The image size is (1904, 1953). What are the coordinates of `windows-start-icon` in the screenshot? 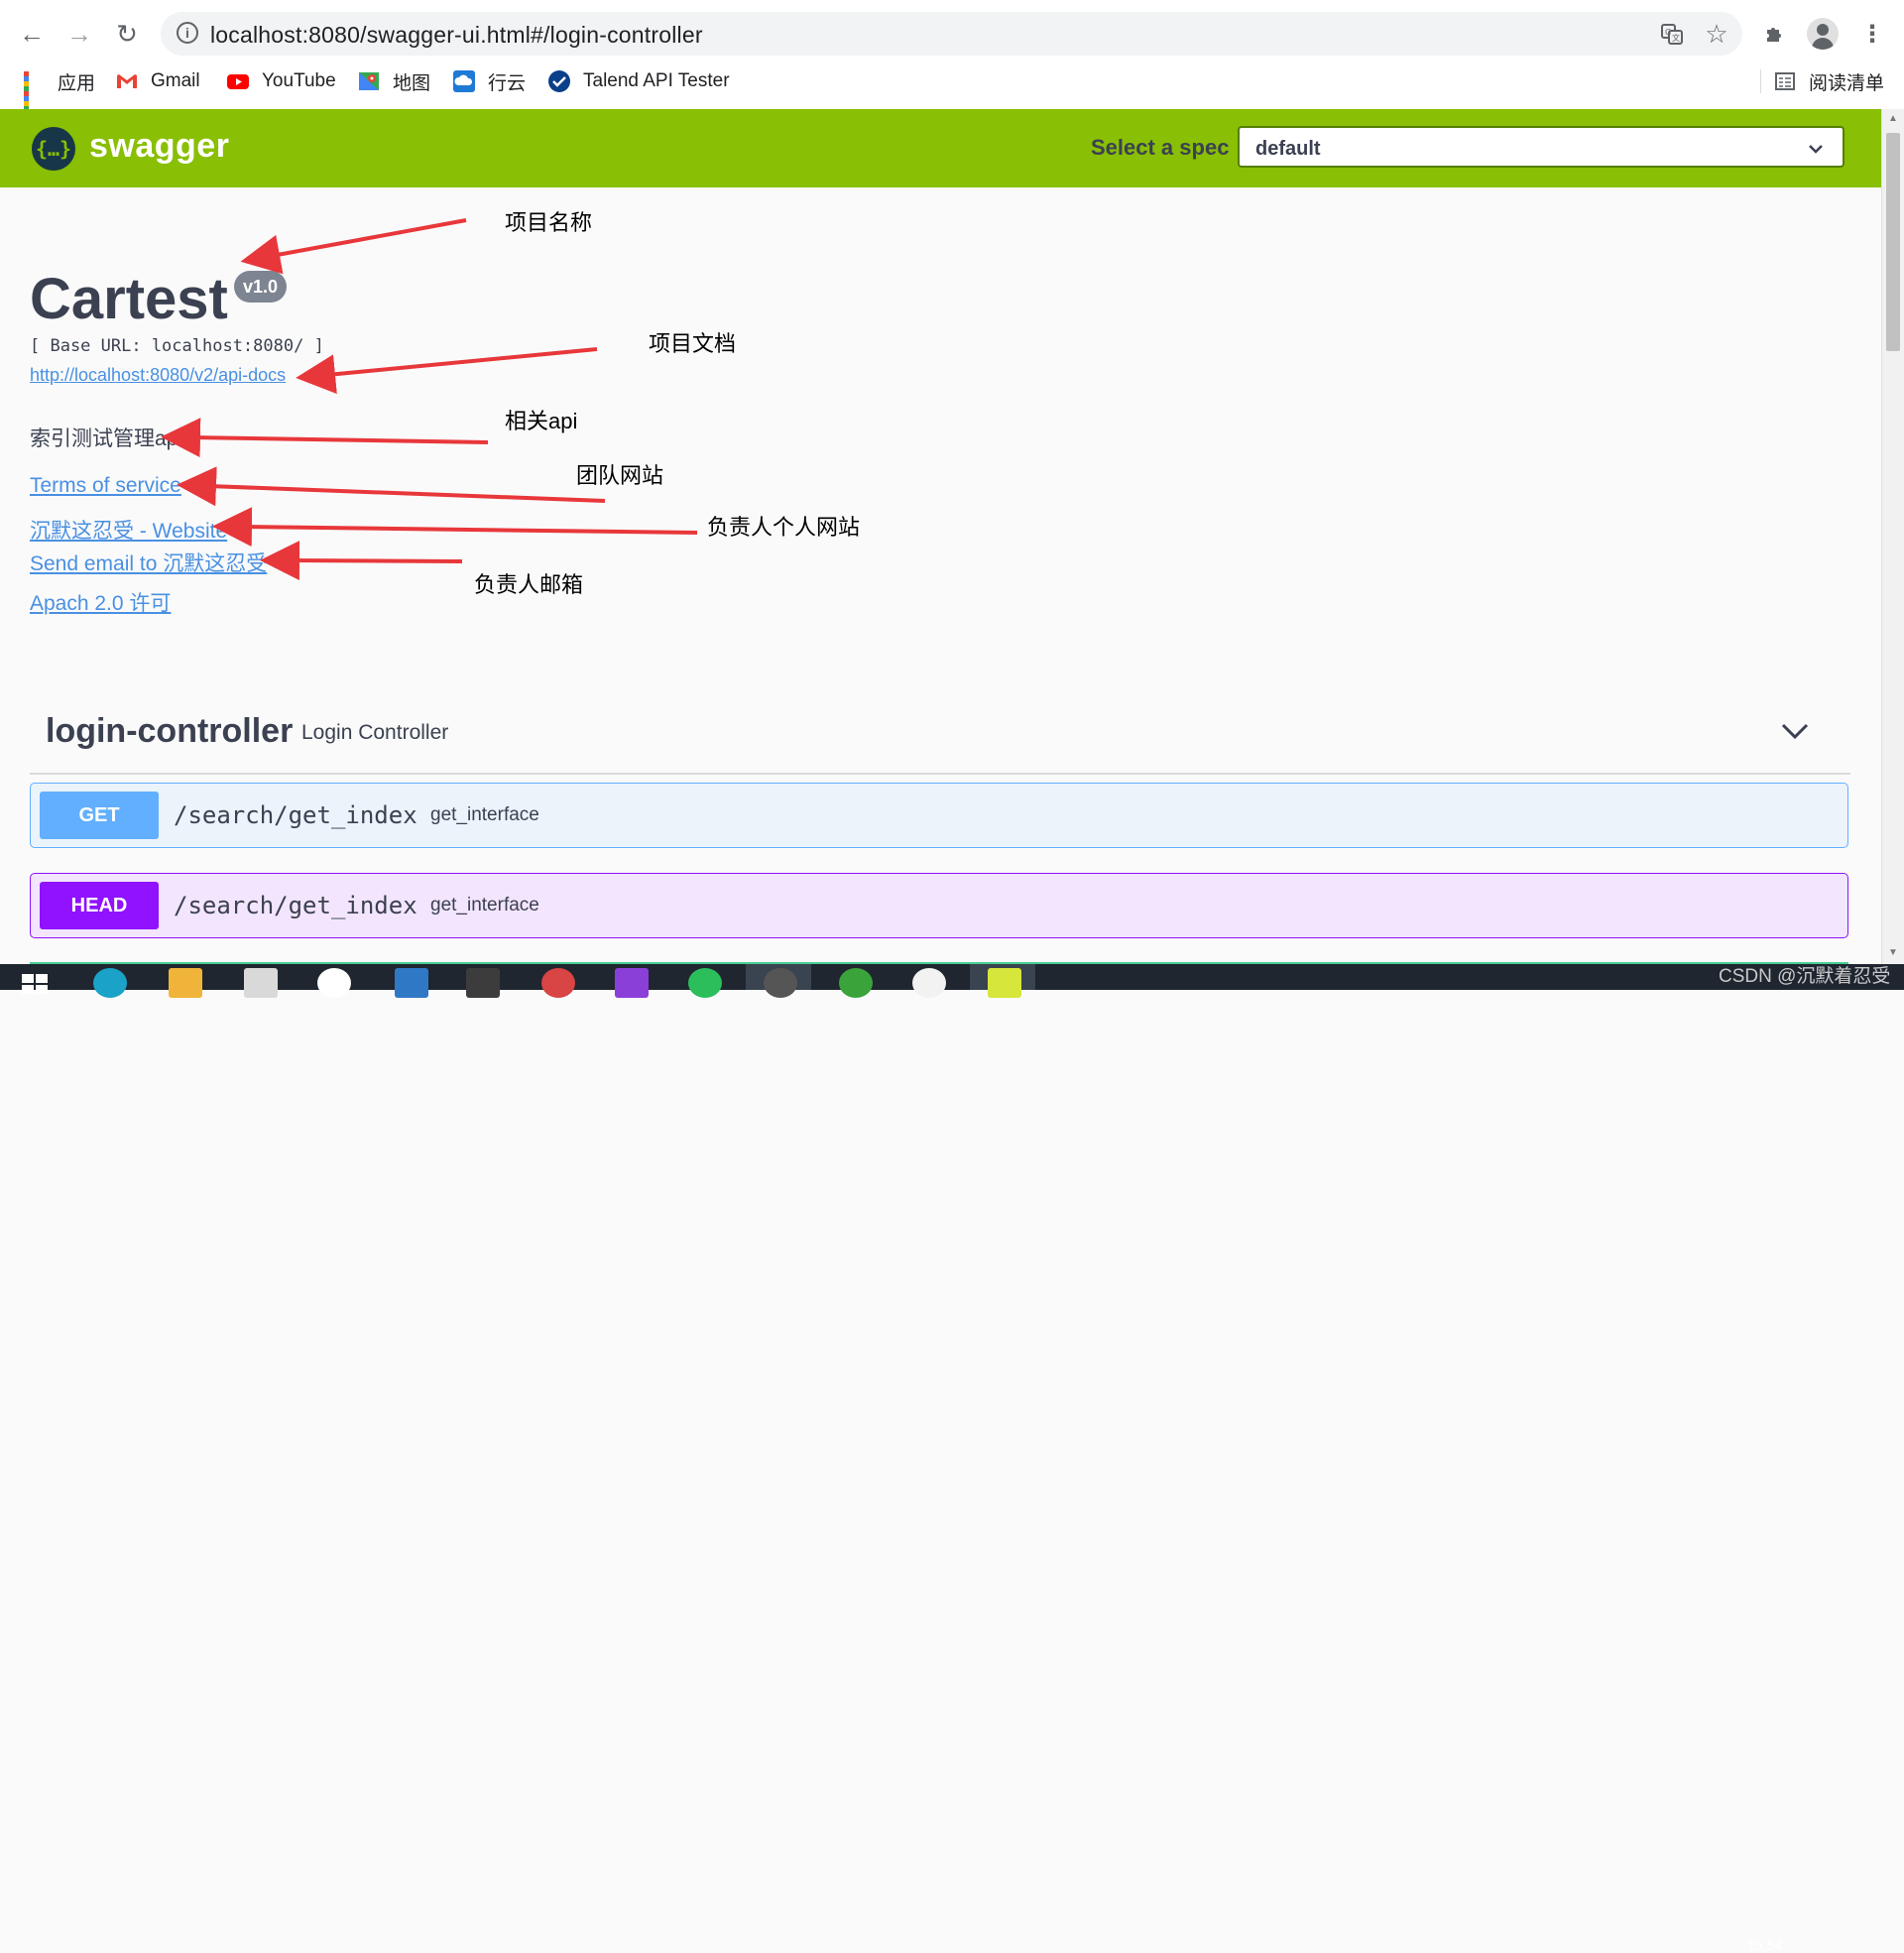 It's located at (35, 985).